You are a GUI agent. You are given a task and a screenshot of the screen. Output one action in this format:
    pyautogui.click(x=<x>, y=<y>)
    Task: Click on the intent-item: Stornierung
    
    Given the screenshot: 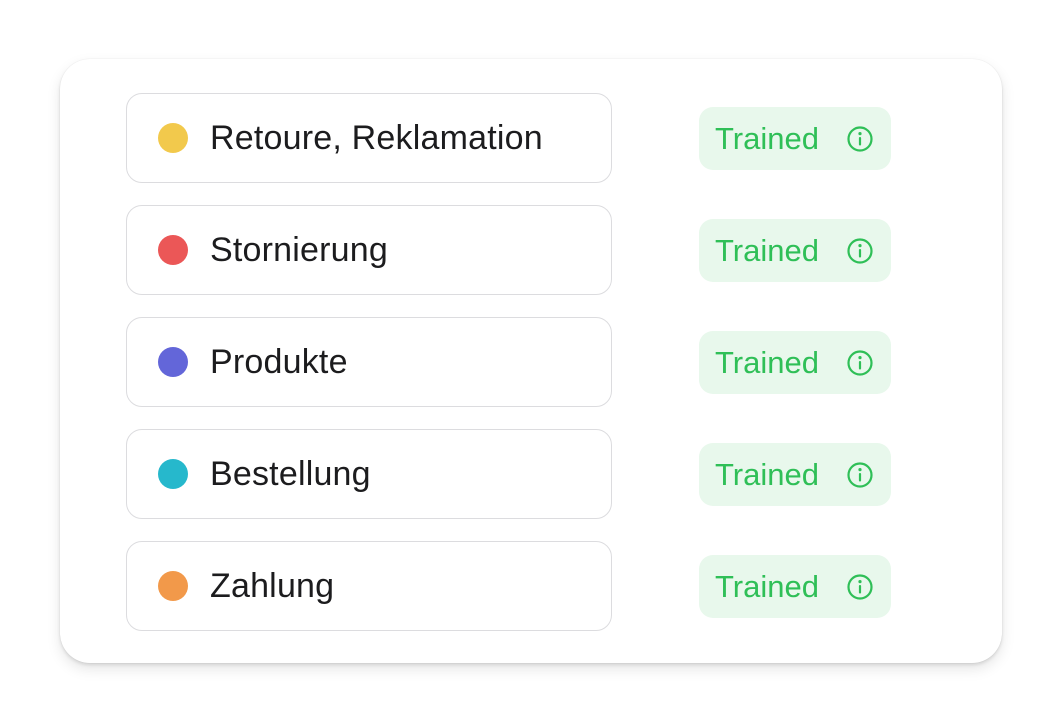 What is the action you would take?
    pyautogui.click(x=369, y=250)
    